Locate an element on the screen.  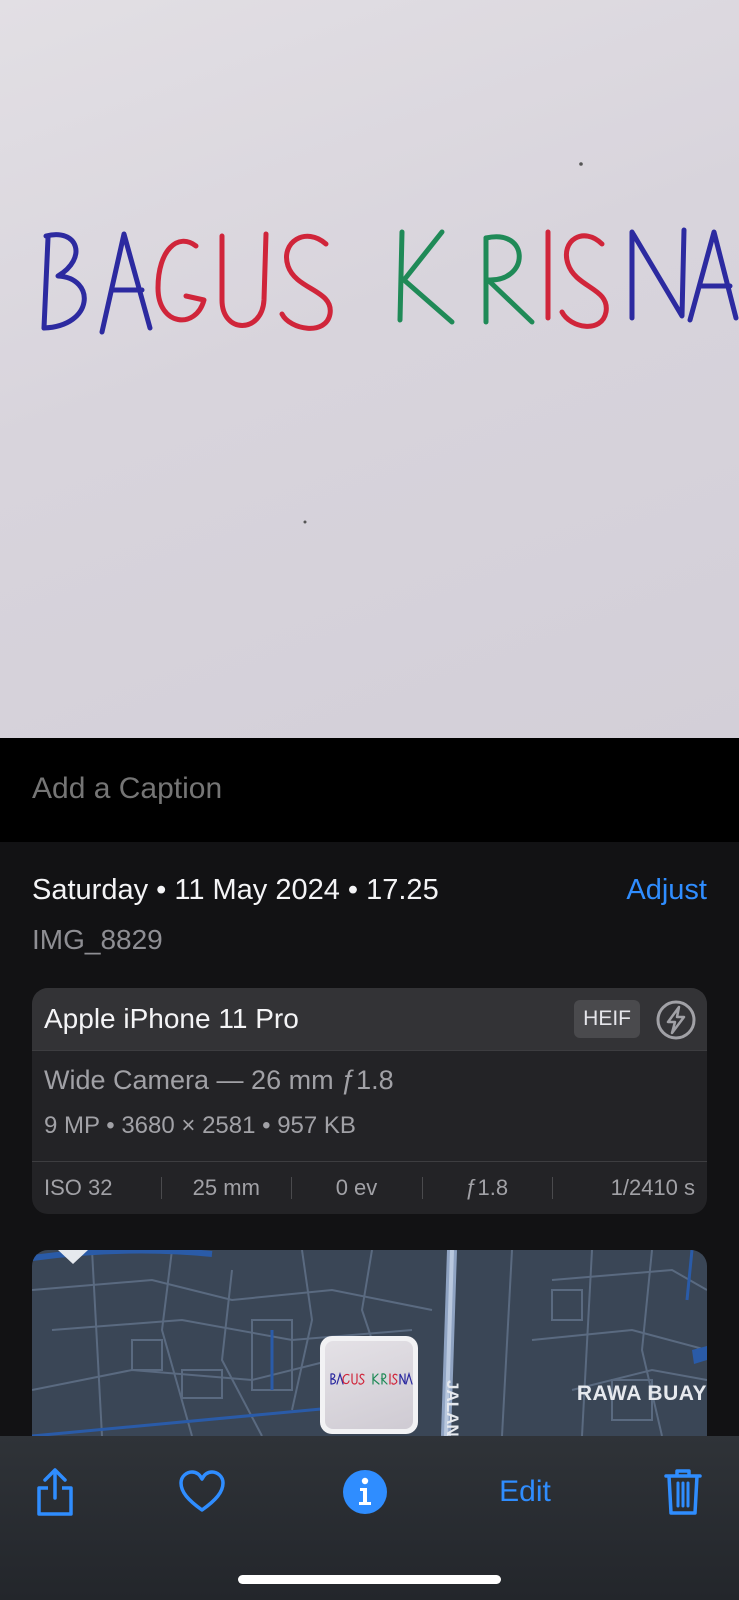
share-icon is located at coordinates (55, 1492).